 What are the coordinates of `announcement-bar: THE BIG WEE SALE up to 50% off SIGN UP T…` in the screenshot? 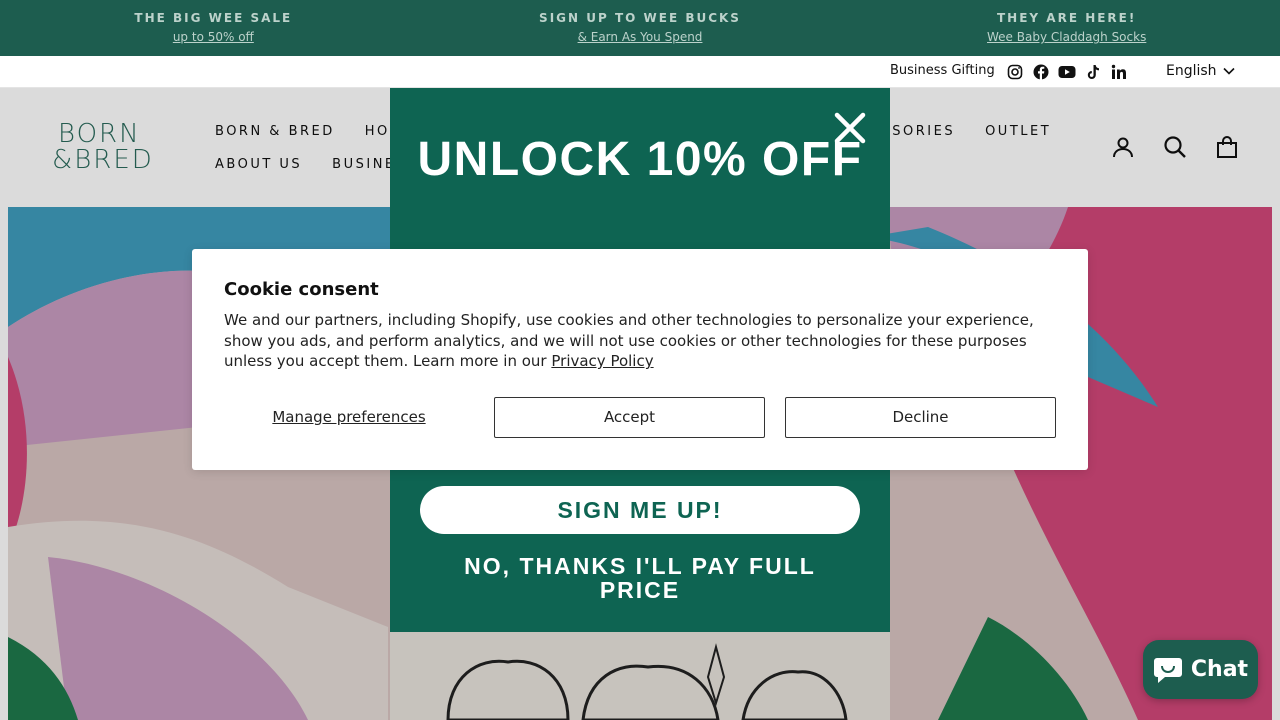 It's located at (640, 28).